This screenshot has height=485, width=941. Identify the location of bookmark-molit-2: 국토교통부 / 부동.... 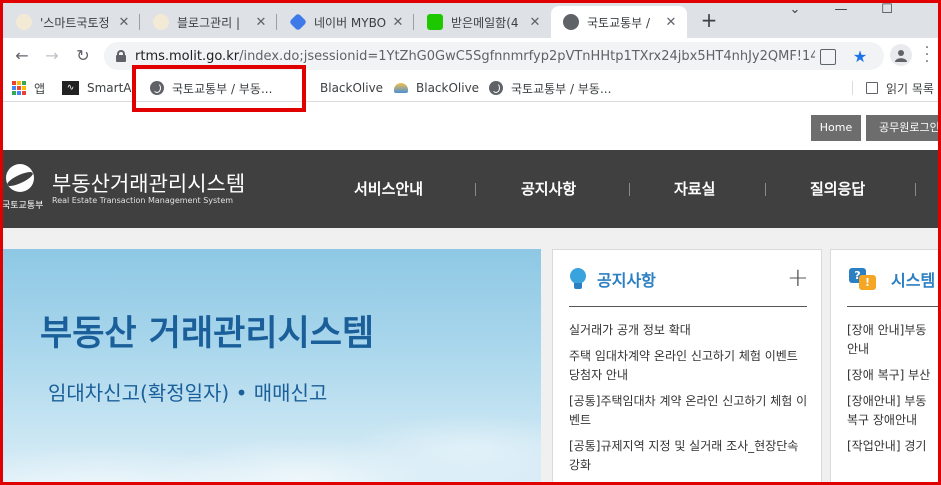
(550, 88).